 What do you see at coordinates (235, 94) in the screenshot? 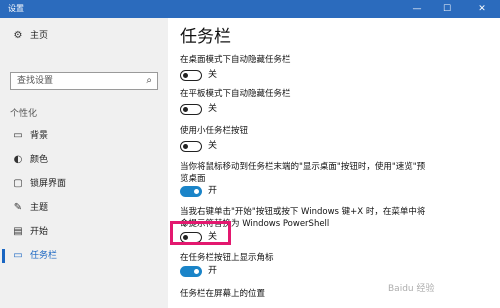
I see `setting-label: 在平板模式下自动隐藏任务栏` at bounding box center [235, 94].